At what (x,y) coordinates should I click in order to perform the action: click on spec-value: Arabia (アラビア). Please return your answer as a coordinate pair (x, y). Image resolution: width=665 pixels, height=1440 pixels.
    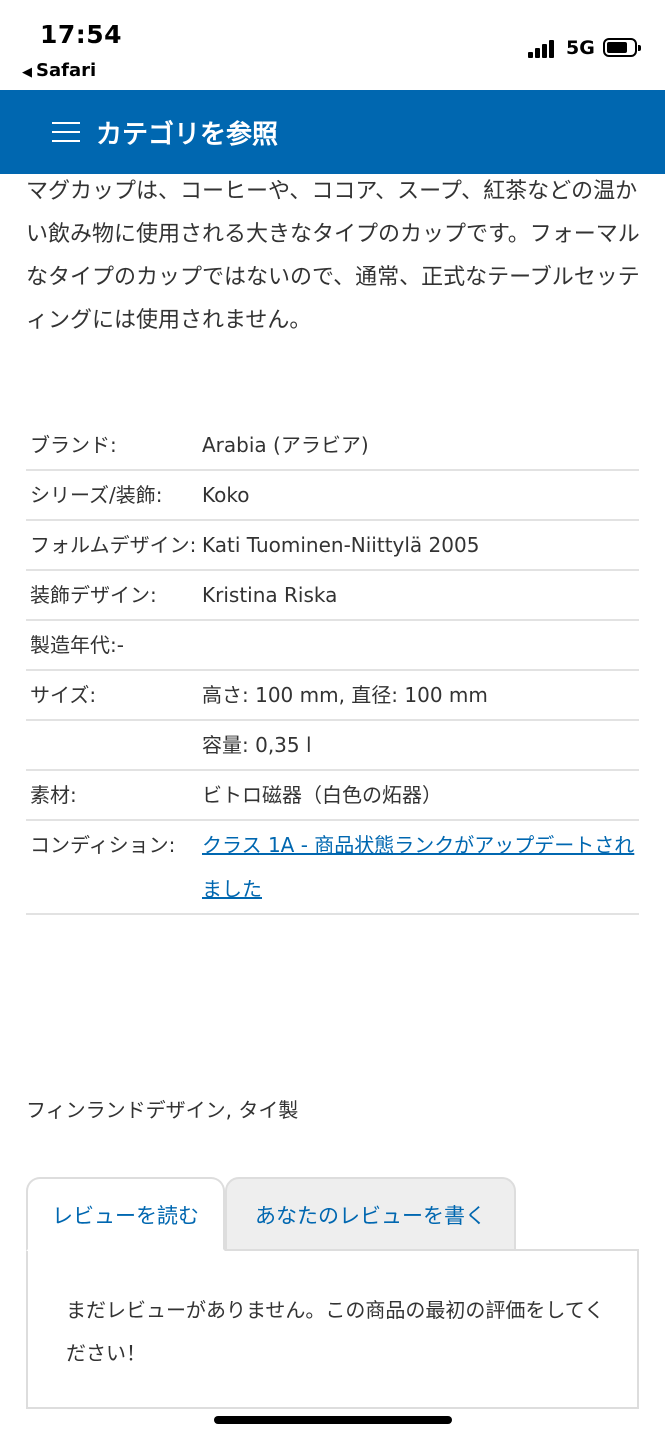
    Looking at the image, I should click on (285, 445).